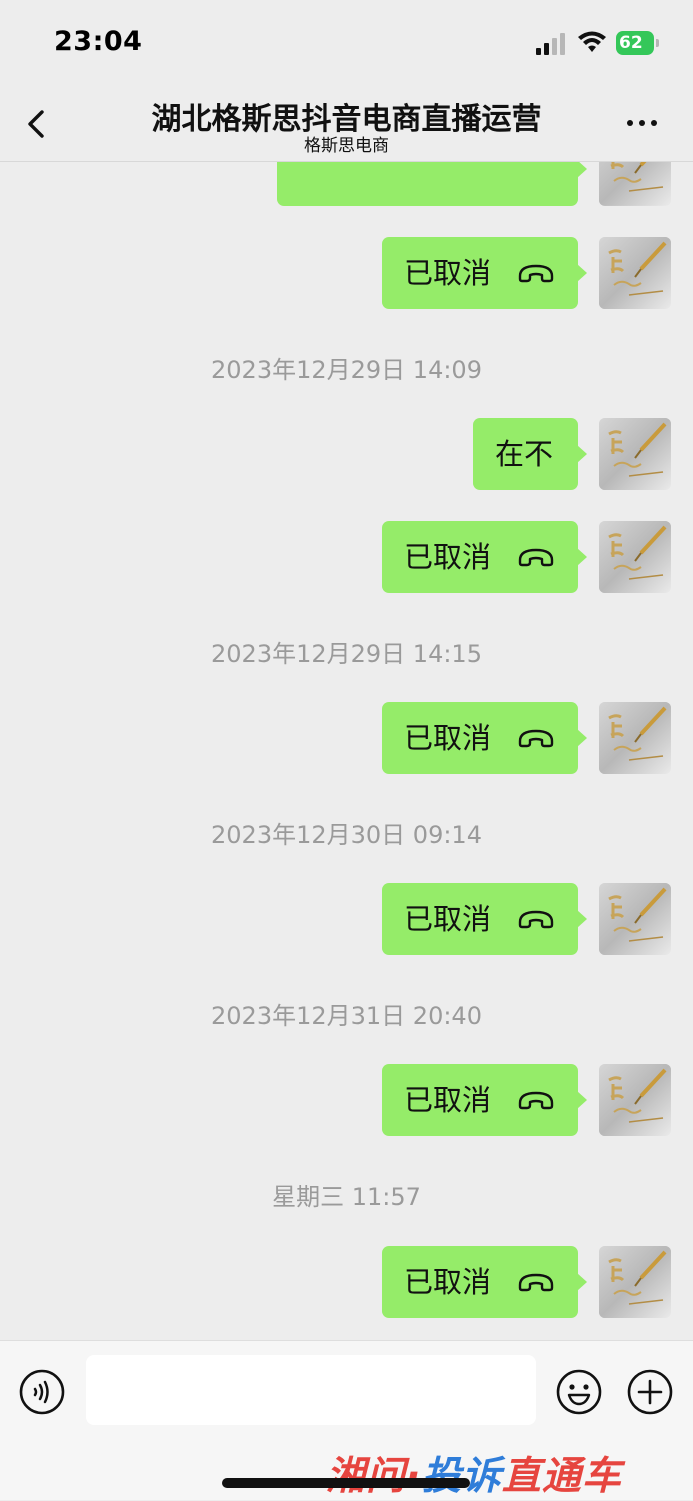 The width and height of the screenshot is (693, 1501). What do you see at coordinates (346, 455) in the screenshot?
I see `message-row: 在不` at bounding box center [346, 455].